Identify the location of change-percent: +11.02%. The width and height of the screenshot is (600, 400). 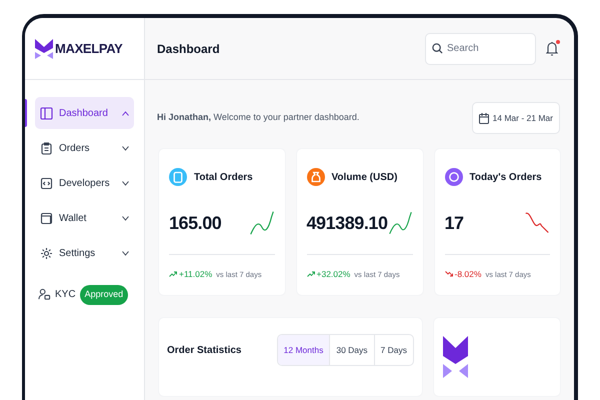
(195, 274).